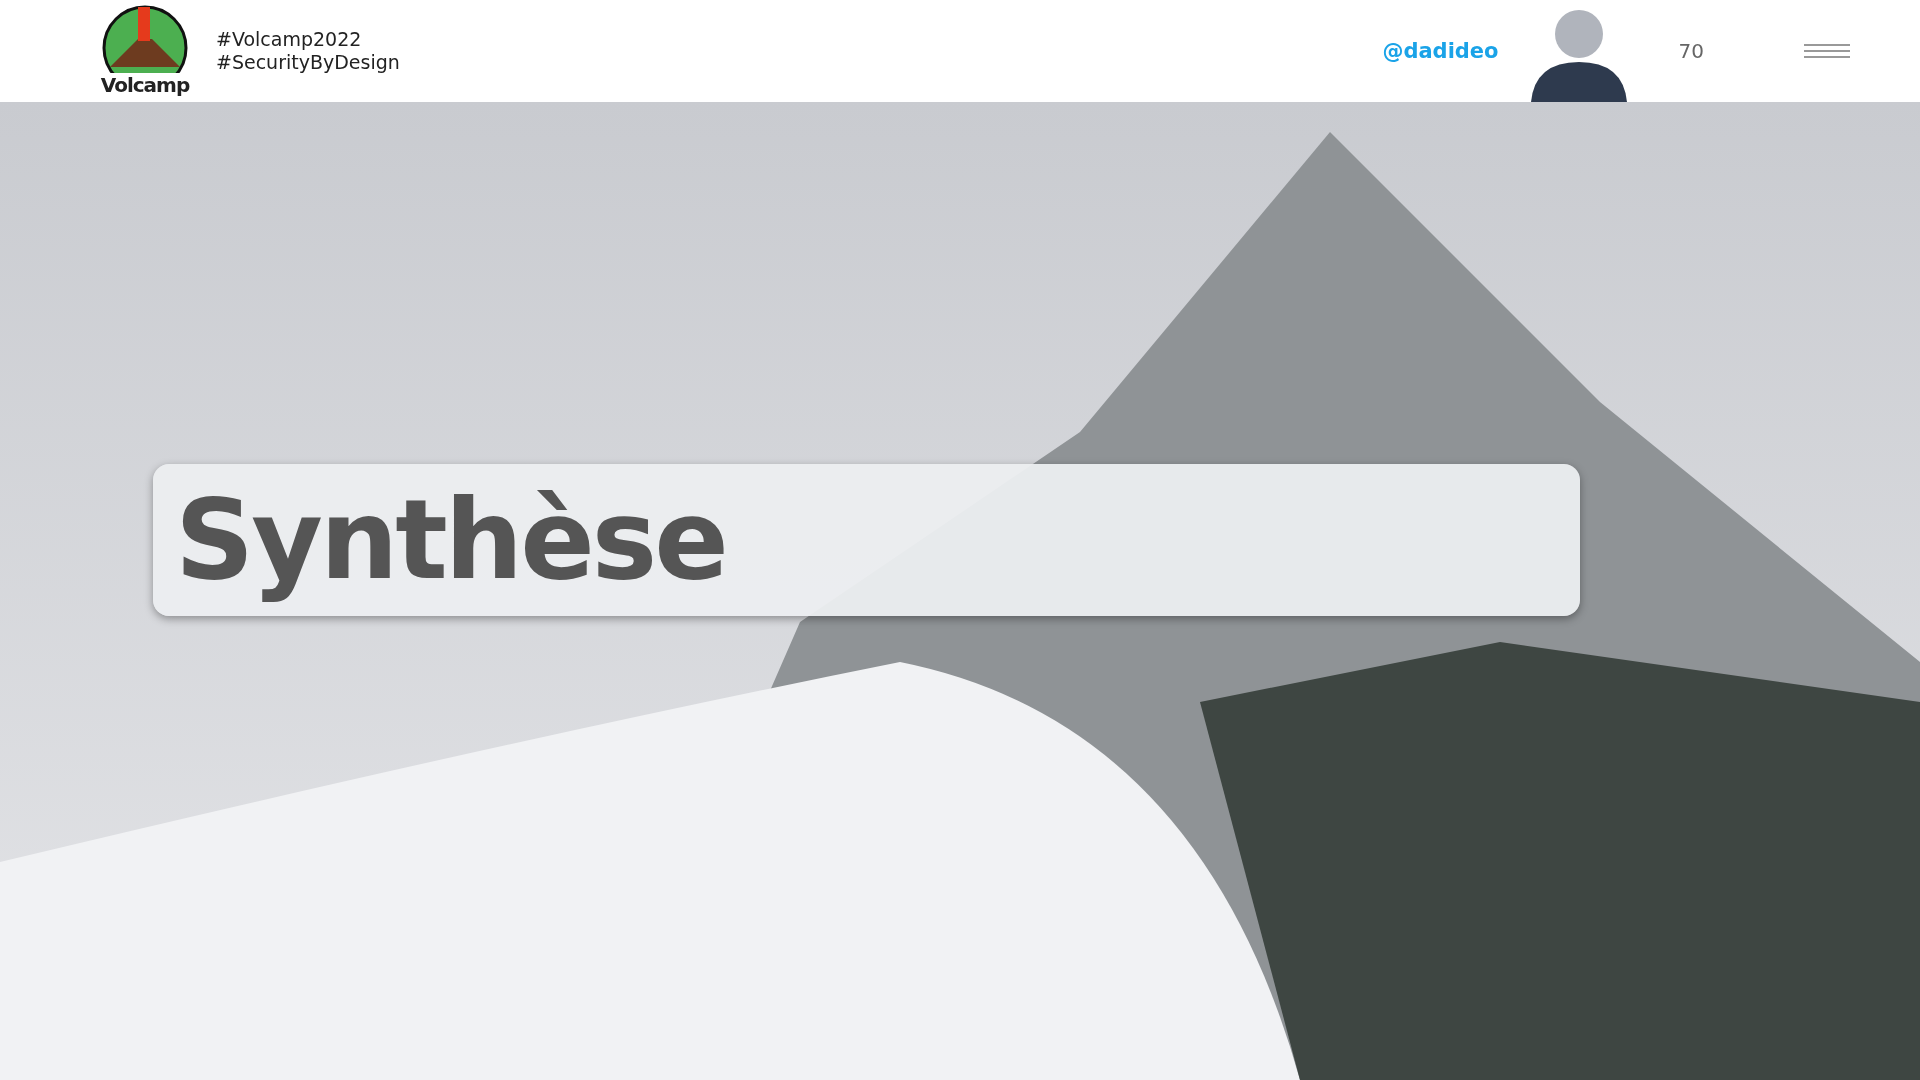 The width and height of the screenshot is (1920, 1080). What do you see at coordinates (289, 39) in the screenshot?
I see `hashtag: #Volcamp2022` at bounding box center [289, 39].